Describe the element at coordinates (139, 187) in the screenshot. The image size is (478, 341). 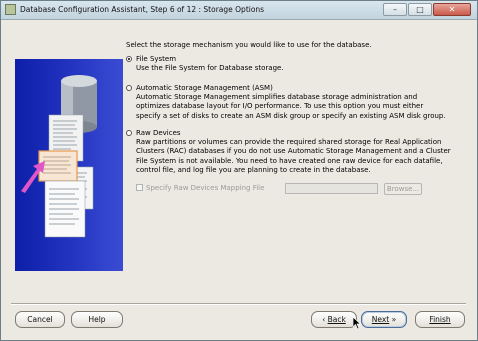
I see `raw-mapping-checkbox` at that location.